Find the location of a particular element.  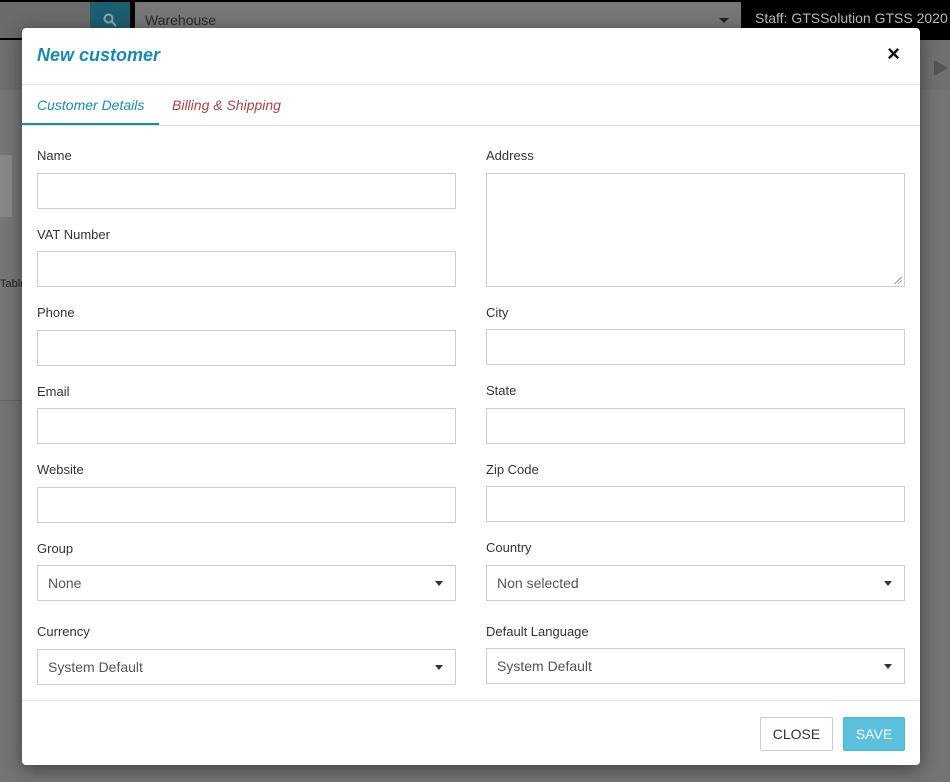

vat-number-label: VAT Number is located at coordinates (73, 234).